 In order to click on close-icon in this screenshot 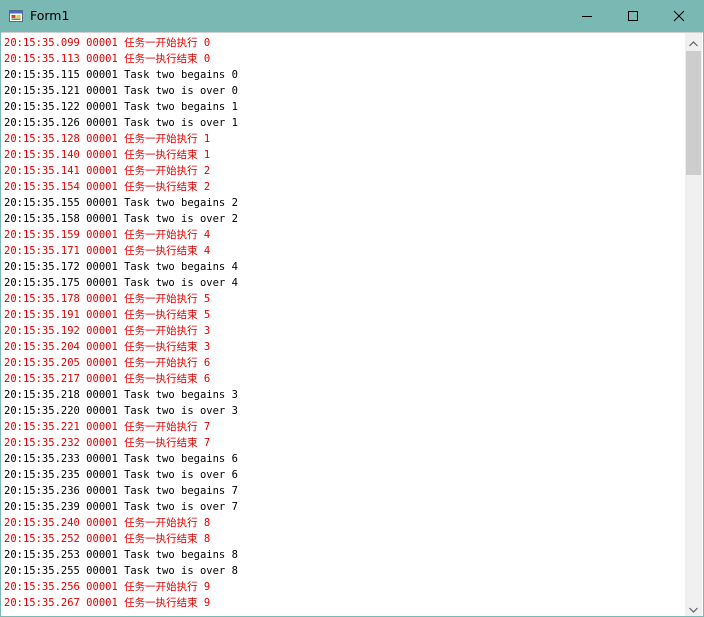, I will do `click(679, 16)`.